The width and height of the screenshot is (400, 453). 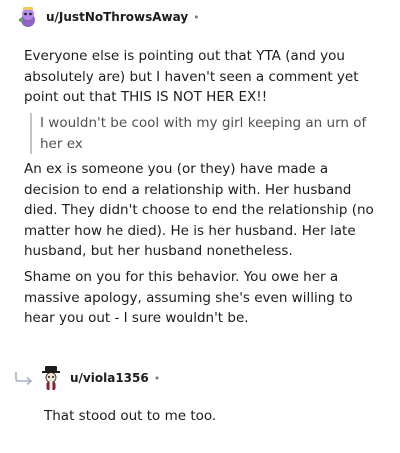 I want to click on comment-username: u/JustNoThrowsAway, so click(x=117, y=17).